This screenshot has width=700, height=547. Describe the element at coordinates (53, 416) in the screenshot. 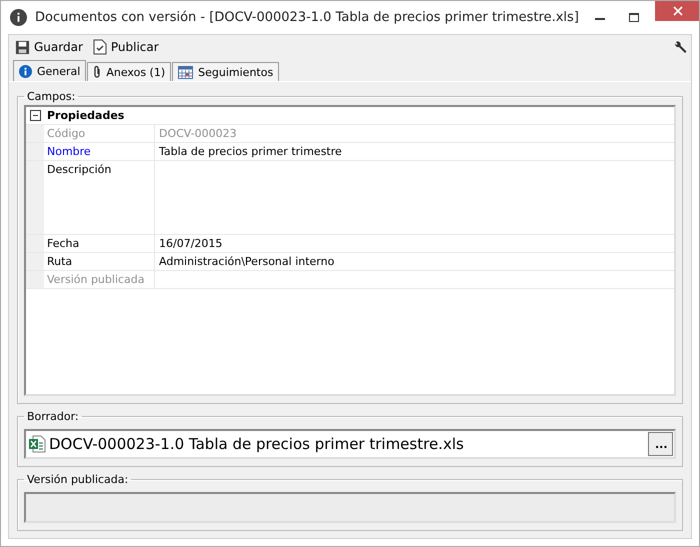

I see `group-title: Borrador:` at that location.